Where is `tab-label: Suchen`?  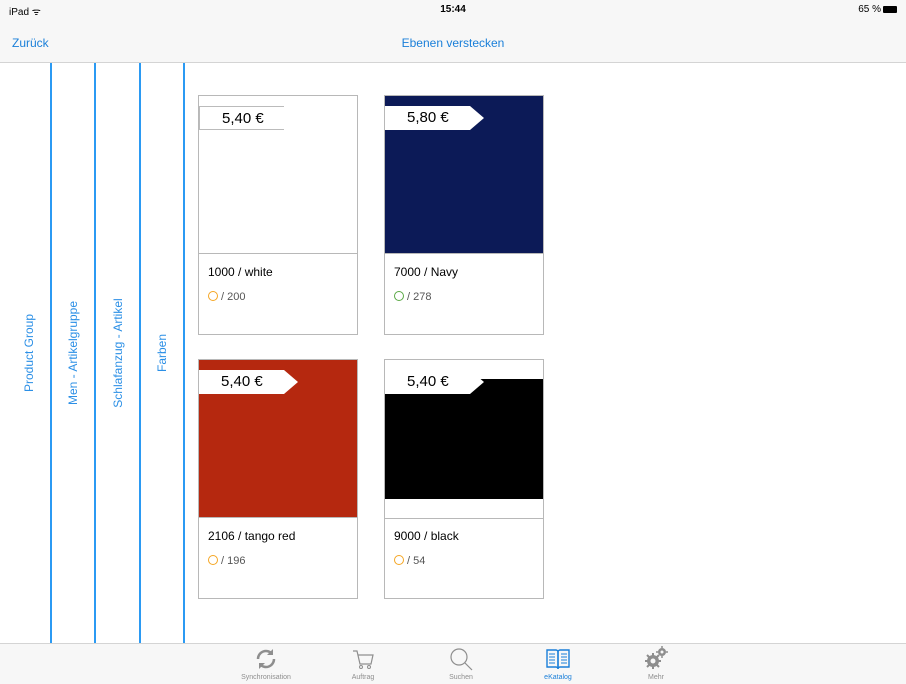 tab-label: Suchen is located at coordinates (461, 677).